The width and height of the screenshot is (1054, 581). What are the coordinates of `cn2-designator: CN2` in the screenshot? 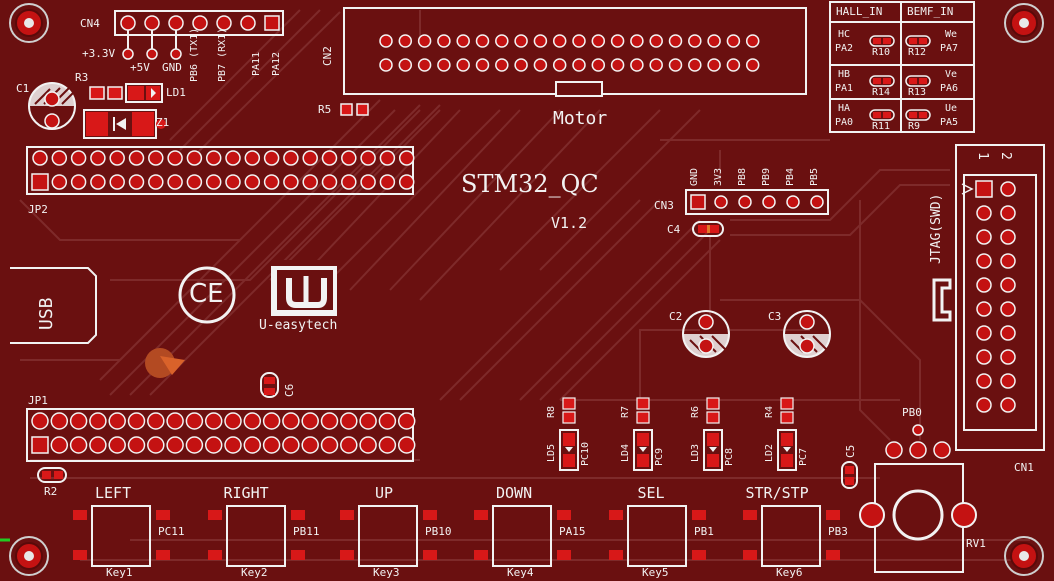 It's located at (327, 56).